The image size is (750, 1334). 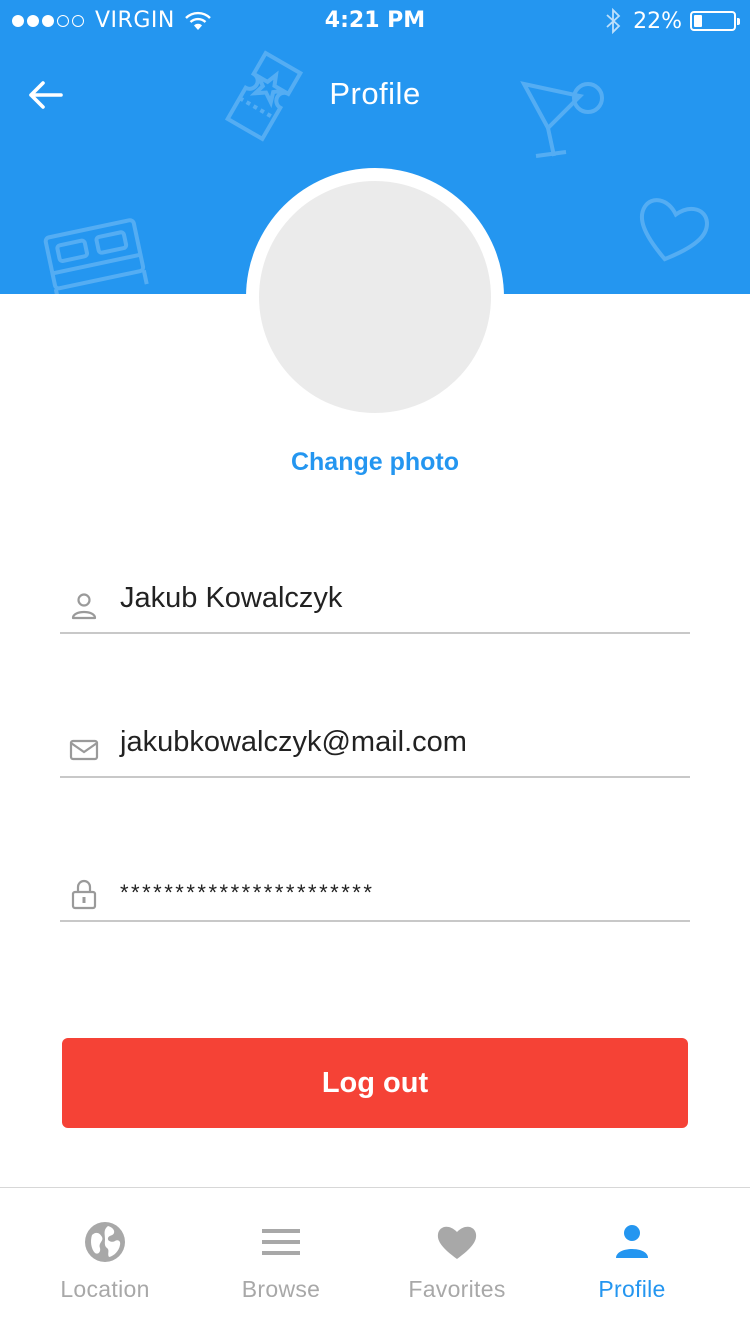 What do you see at coordinates (375, 462) in the screenshot?
I see `change-photo-button: Change photo` at bounding box center [375, 462].